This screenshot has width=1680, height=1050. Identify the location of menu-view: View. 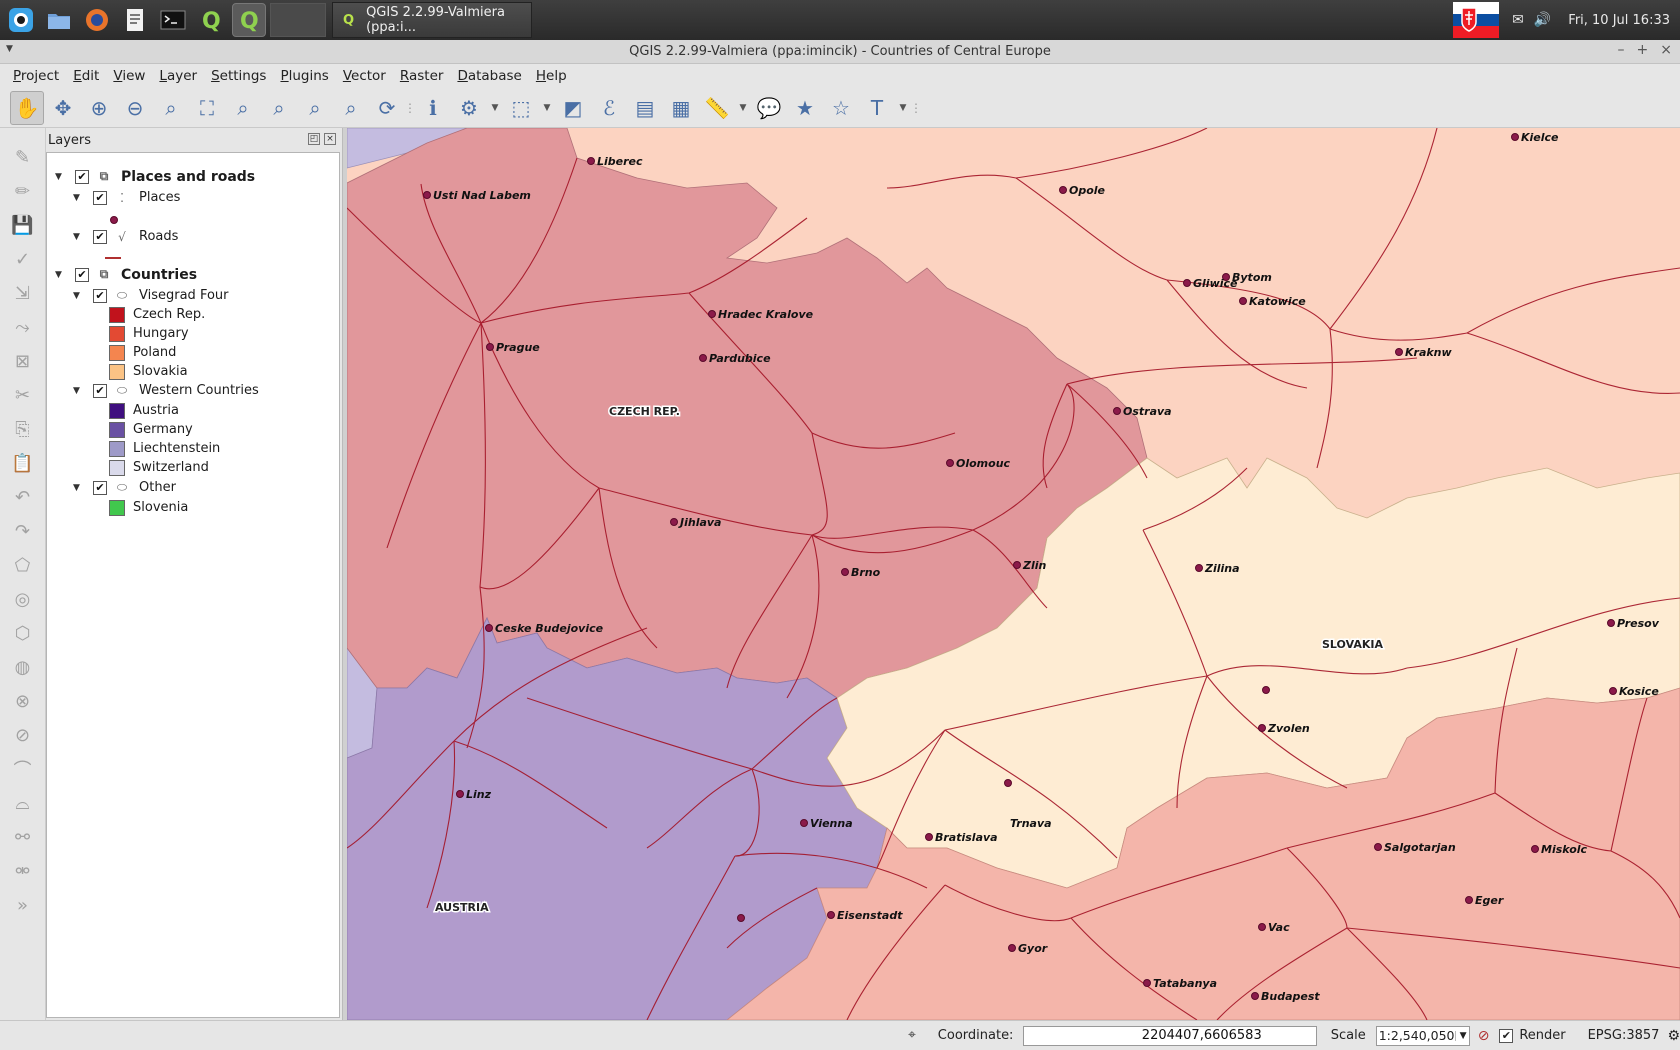
(129, 76).